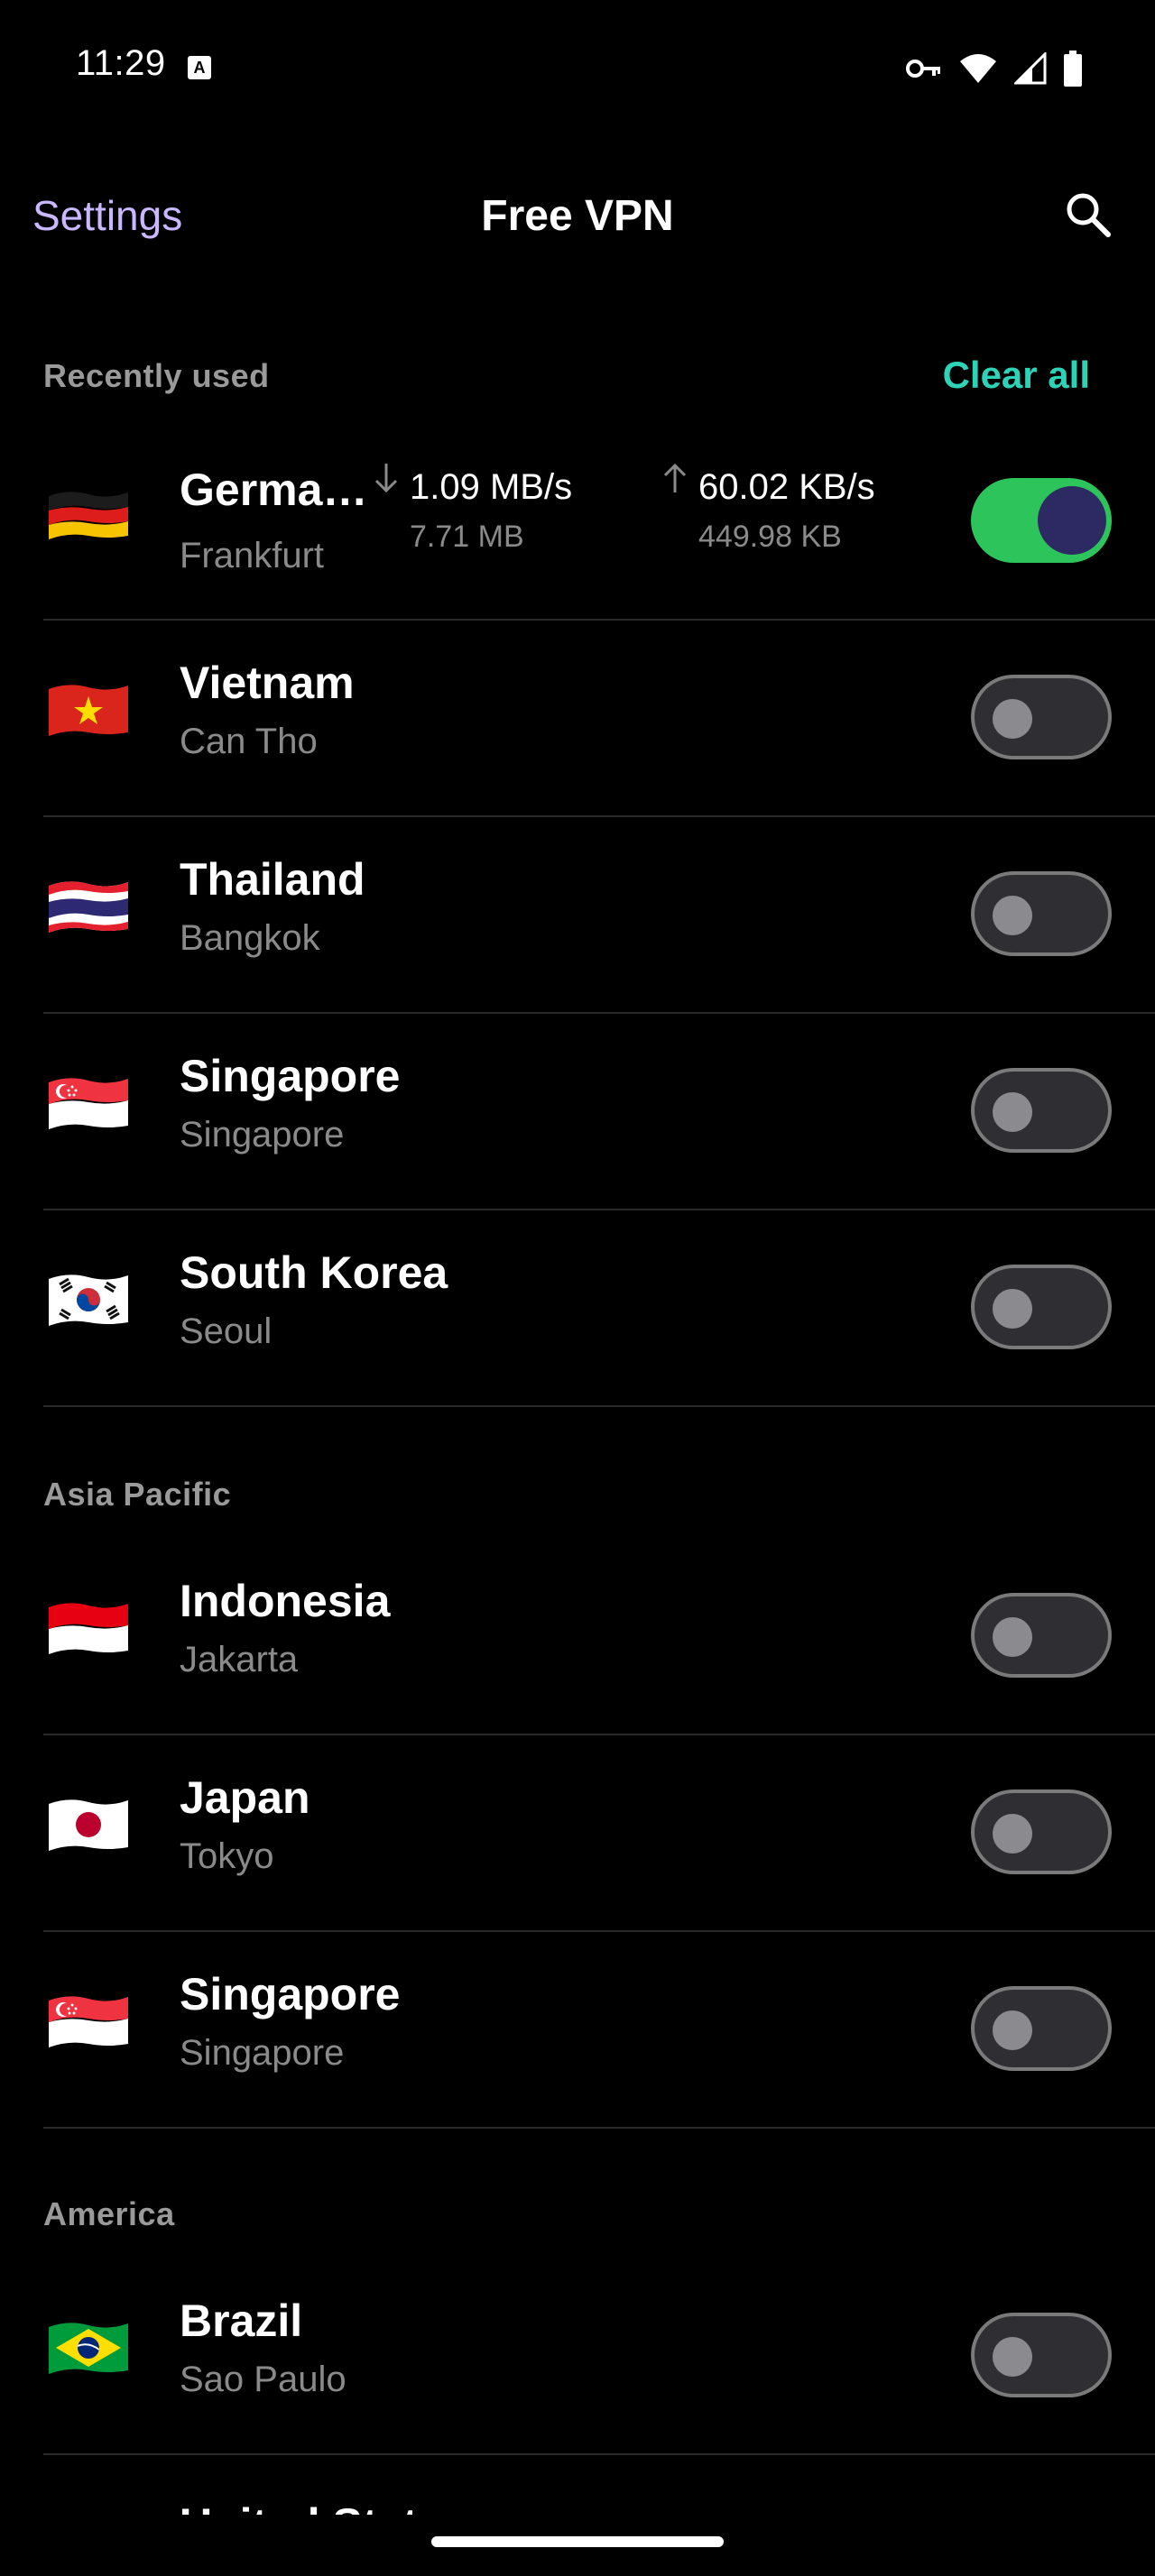 The height and width of the screenshot is (2576, 1155). What do you see at coordinates (121, 63) in the screenshot?
I see `status-time: 11:29` at bounding box center [121, 63].